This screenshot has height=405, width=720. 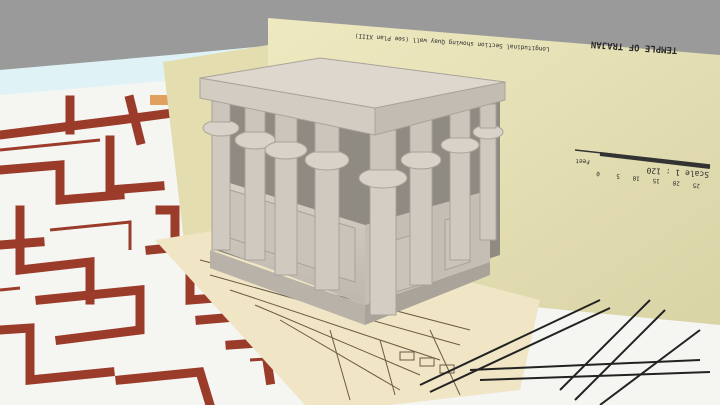 I want to click on scale-tick-label: 15, so click(x=656, y=181).